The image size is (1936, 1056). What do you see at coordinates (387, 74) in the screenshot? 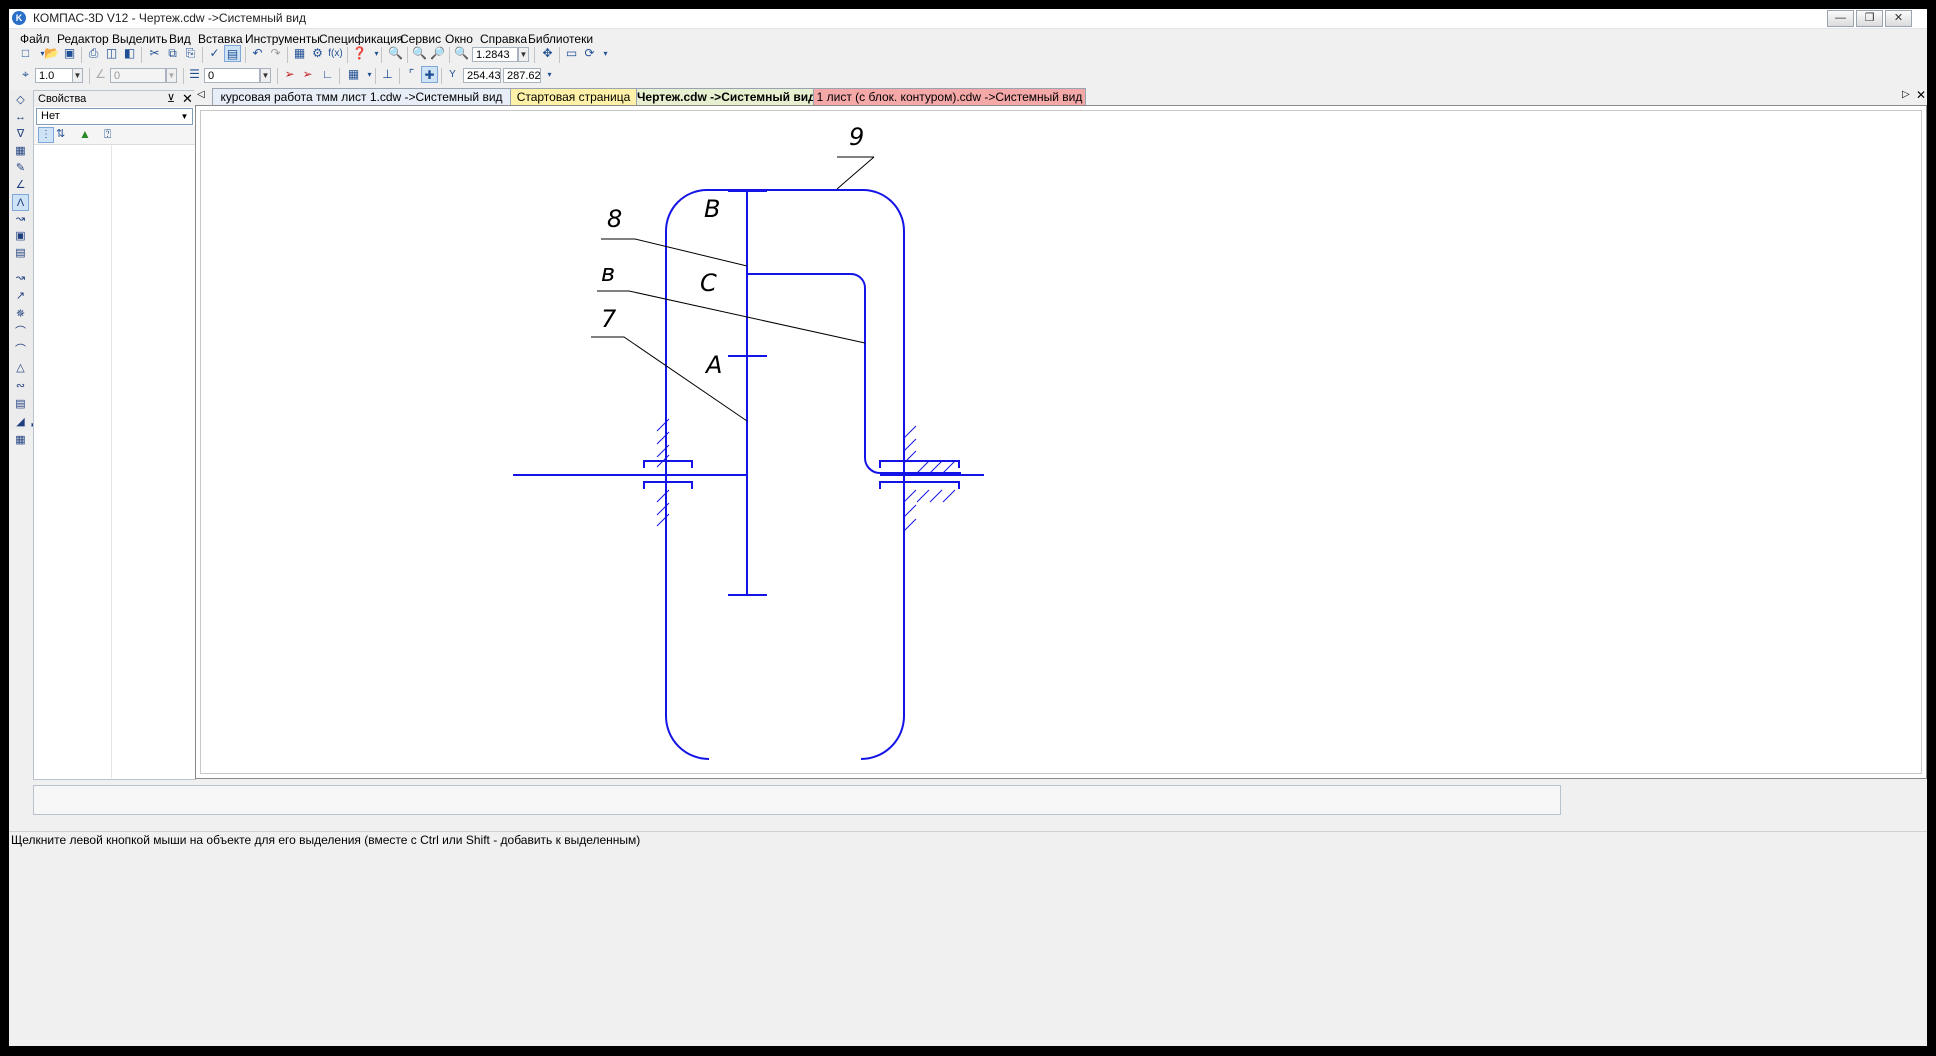
I see `local-cs-icon: ⊥` at bounding box center [387, 74].